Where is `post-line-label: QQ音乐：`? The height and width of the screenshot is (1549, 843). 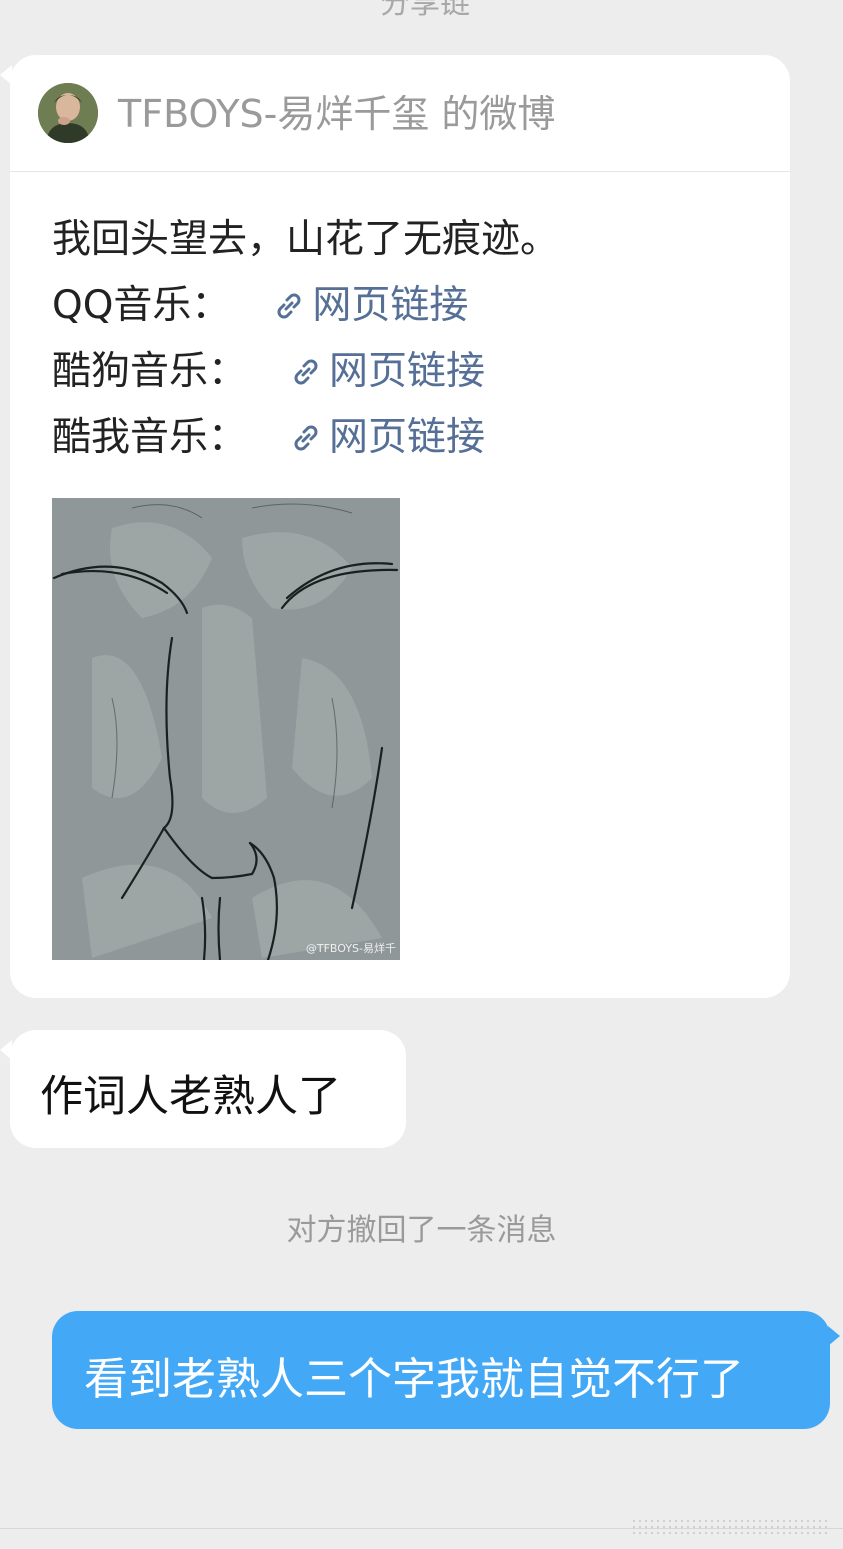
post-line-label: QQ音乐： is located at coordinates (141, 305).